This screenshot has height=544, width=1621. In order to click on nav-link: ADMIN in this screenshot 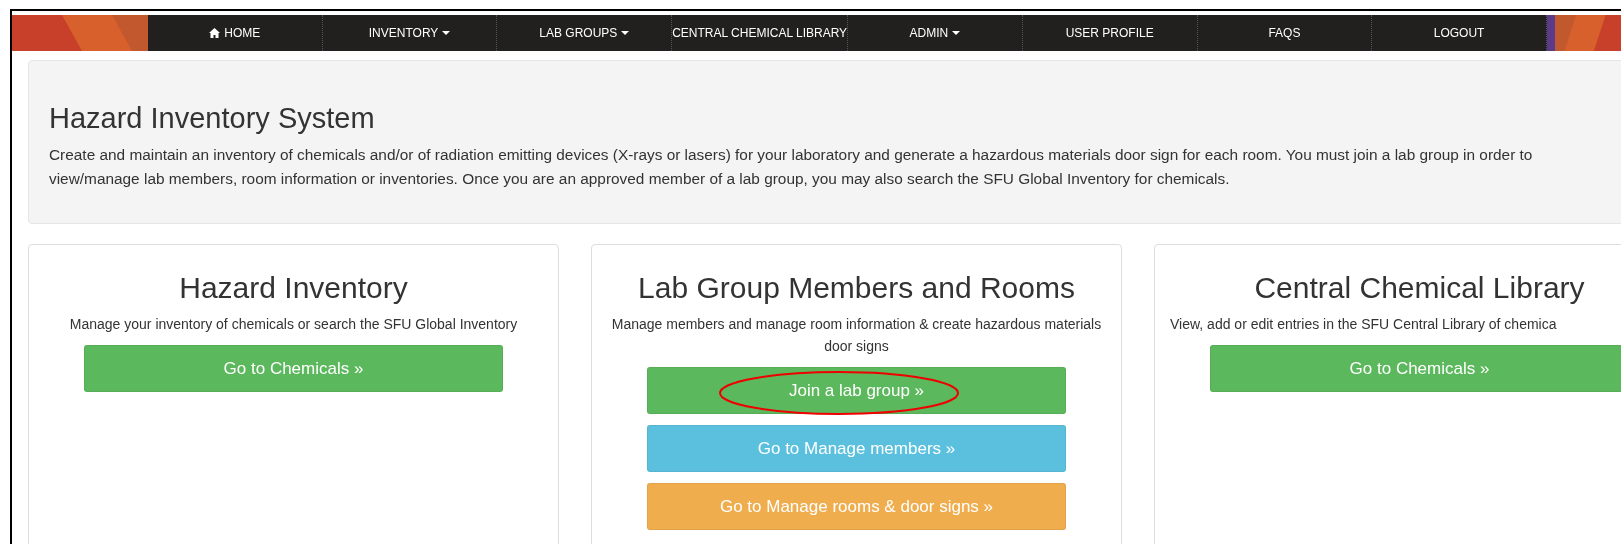, I will do `click(935, 33)`.